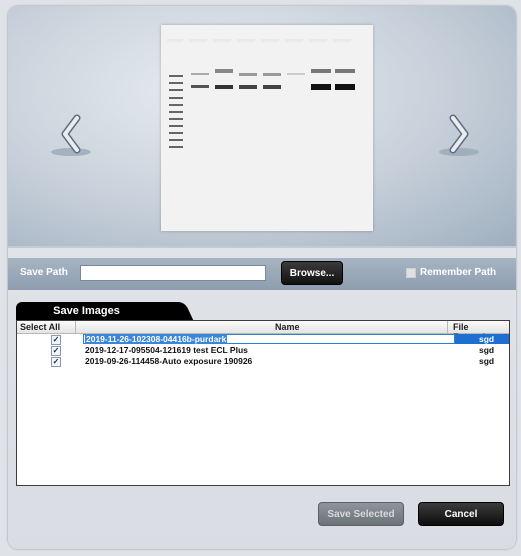 Image resolution: width=521 pixels, height=556 pixels. I want to click on save-selected-button: Save Selected, so click(361, 514).